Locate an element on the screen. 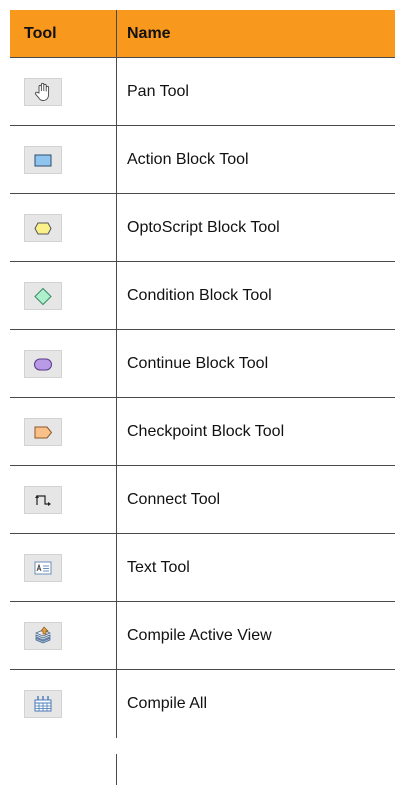 This screenshot has width=403, height=785. table-row: Connect Tool is located at coordinates (202, 500).